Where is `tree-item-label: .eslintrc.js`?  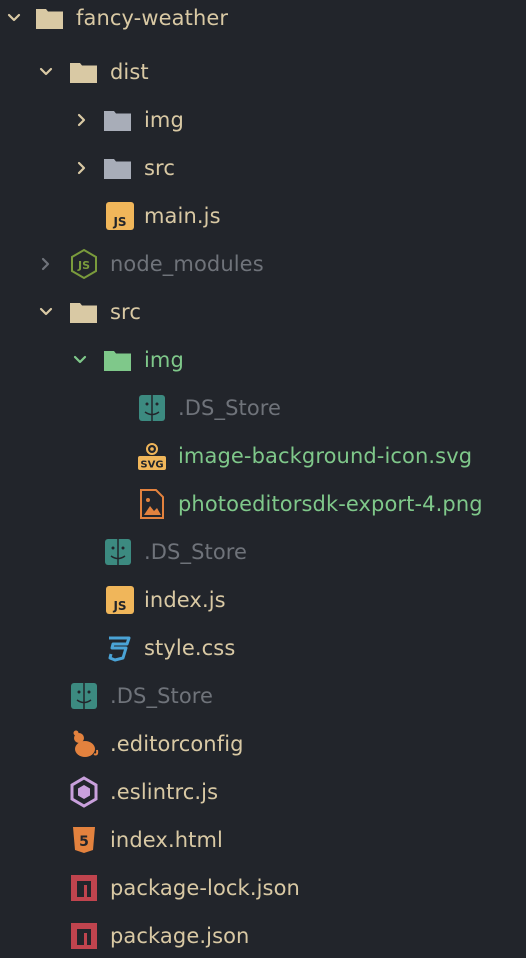 tree-item-label: .eslintrc.js is located at coordinates (164, 792).